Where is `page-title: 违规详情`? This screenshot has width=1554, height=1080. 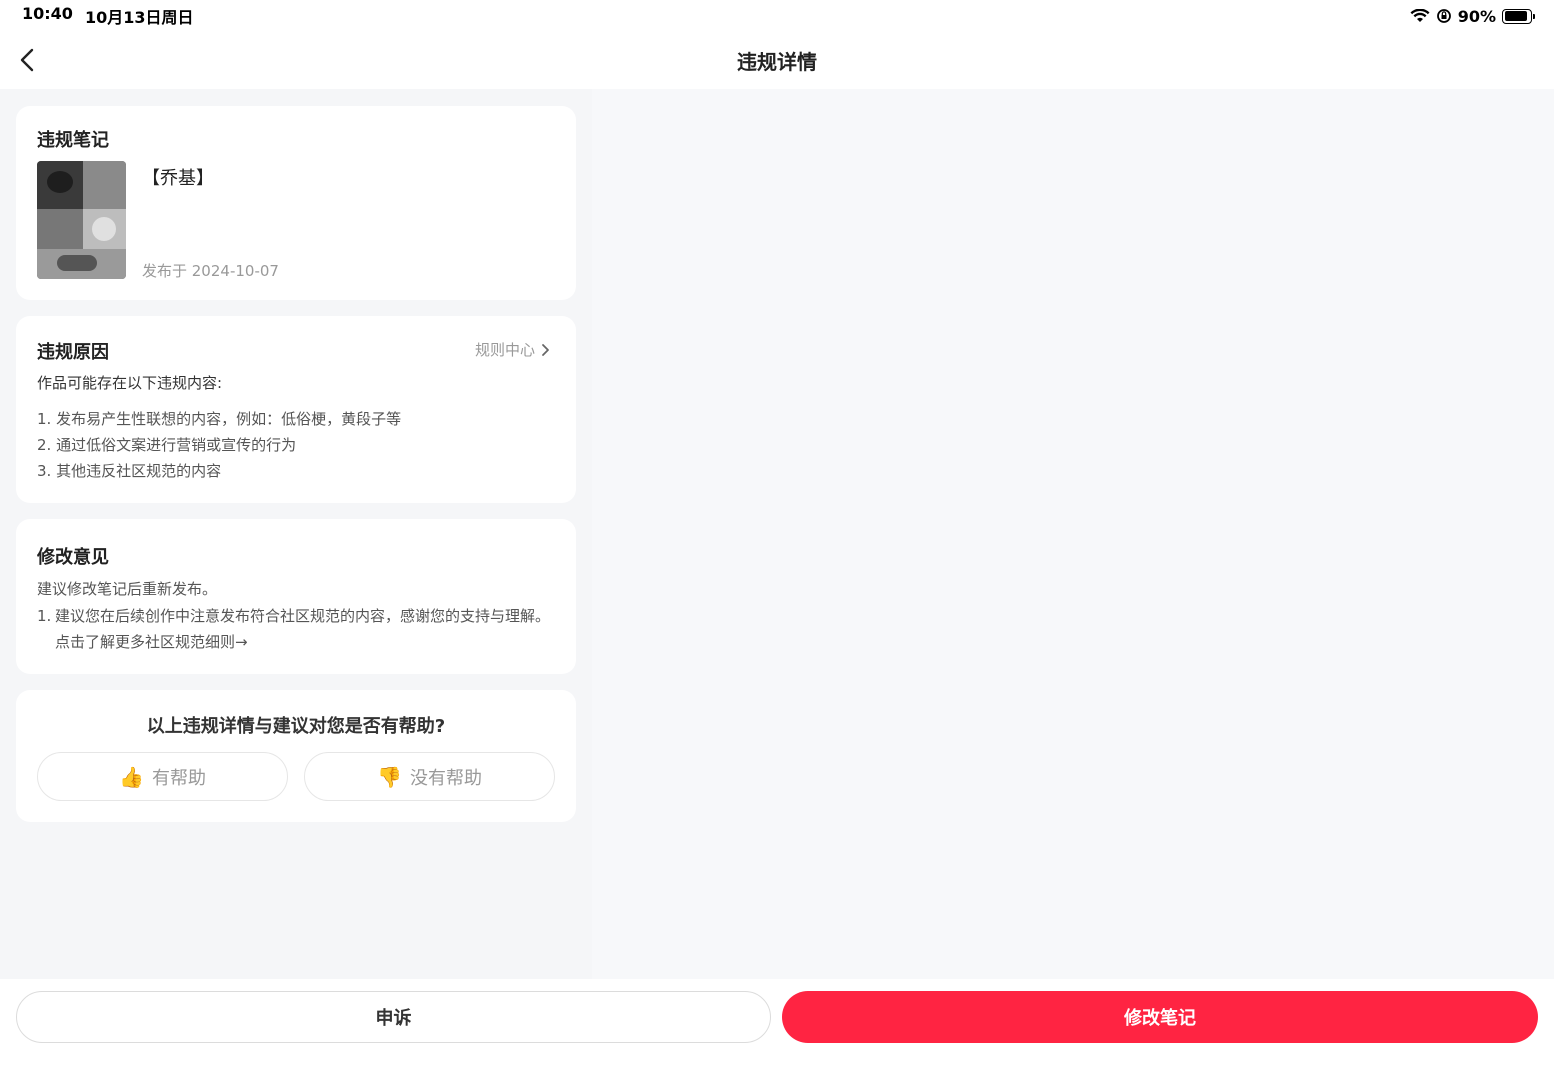 page-title: 违规详情 is located at coordinates (777, 62).